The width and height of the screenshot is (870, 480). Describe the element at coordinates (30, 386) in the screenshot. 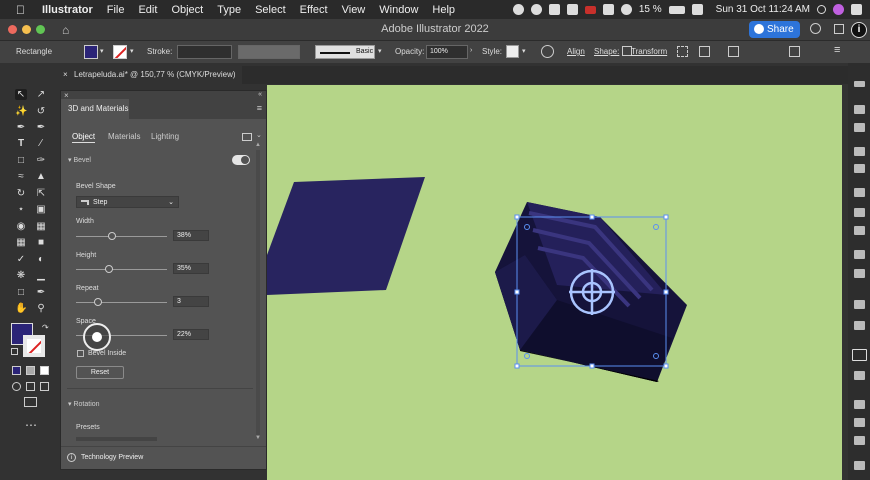

I see `draw-behind-icon` at that location.